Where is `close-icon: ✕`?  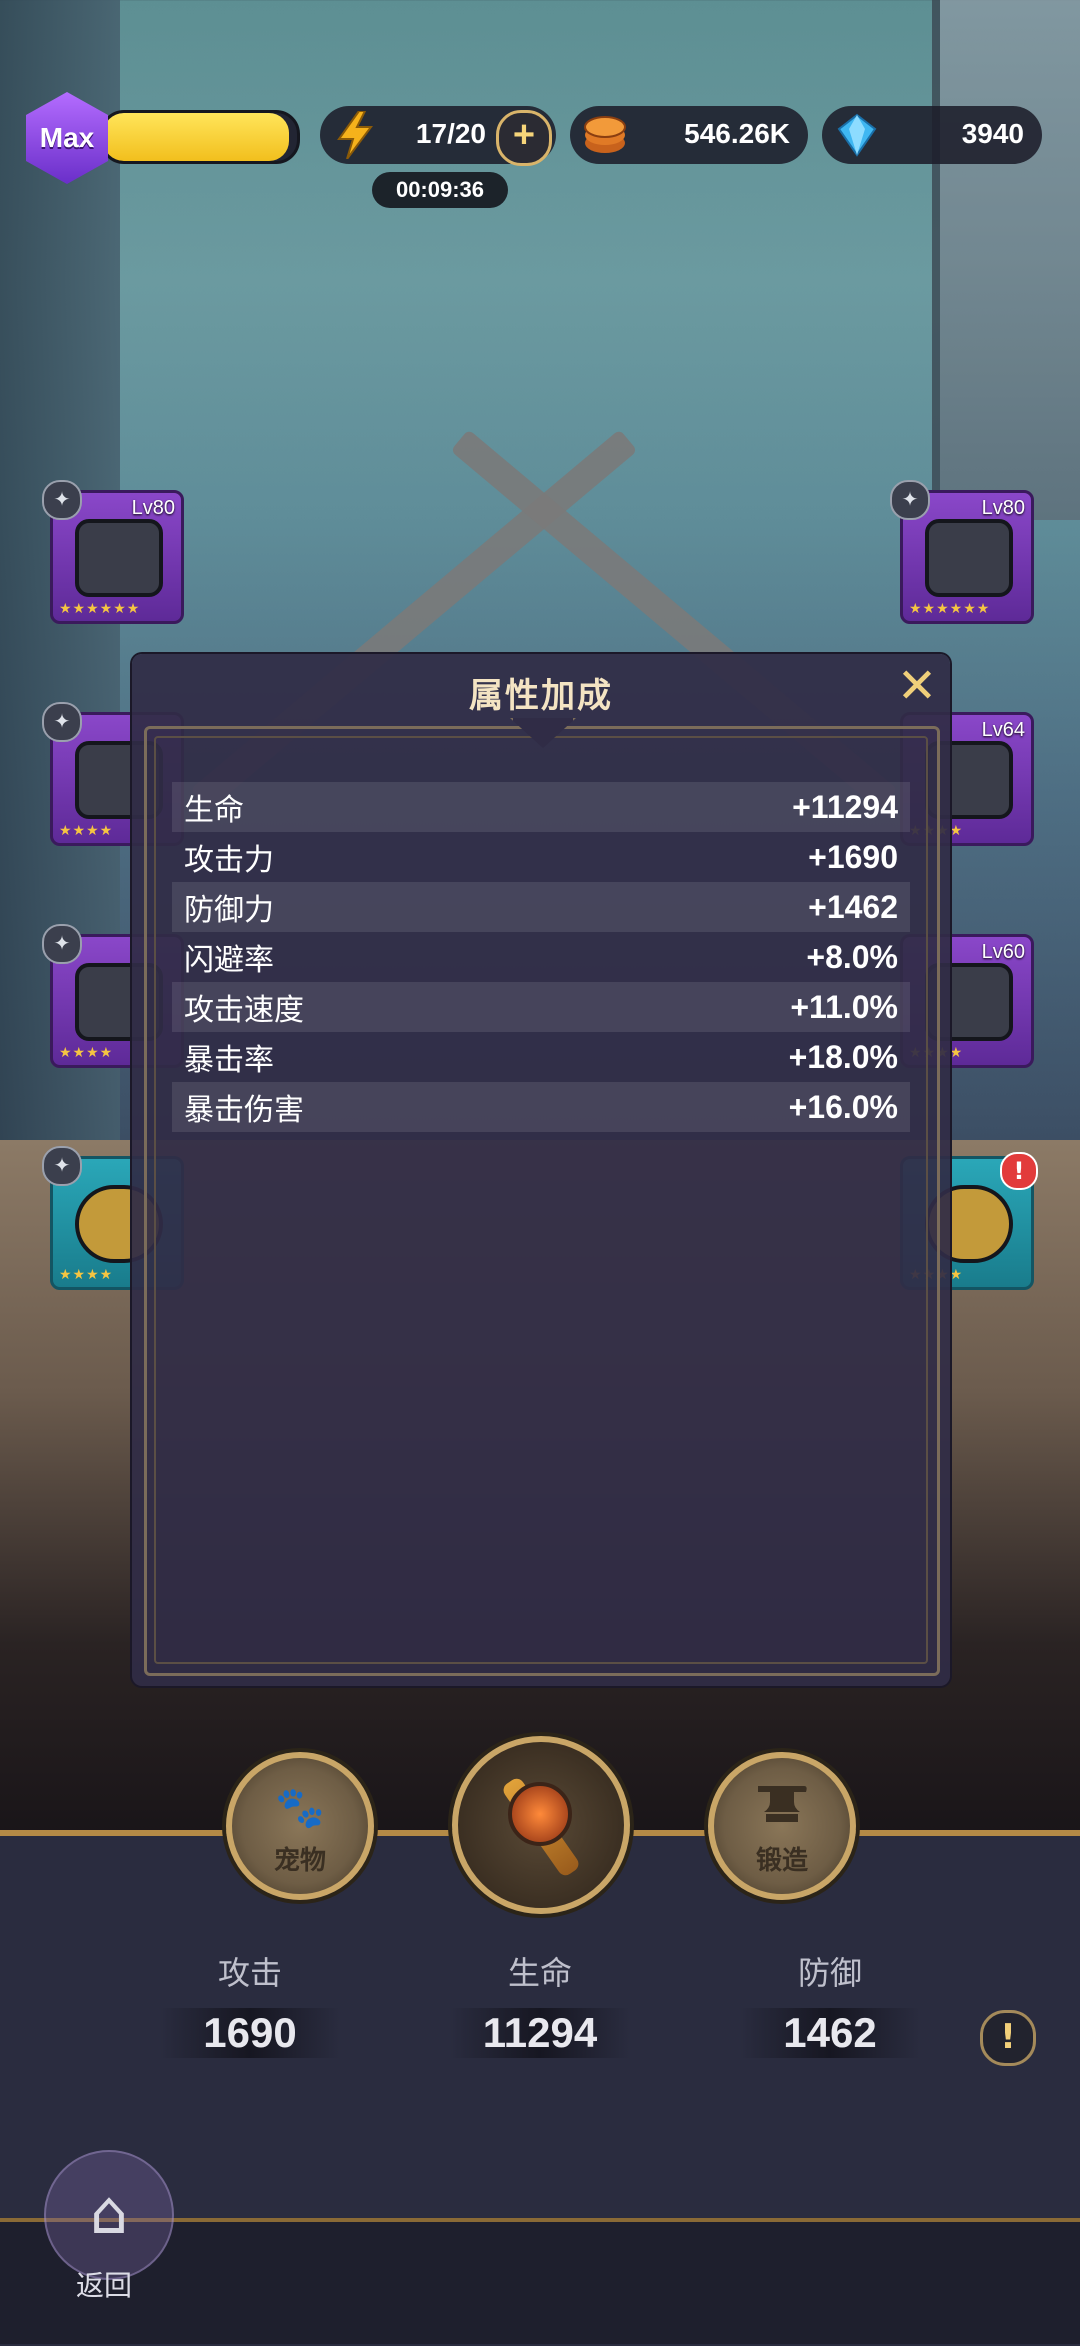
close-icon: ✕ is located at coordinates (917, 686).